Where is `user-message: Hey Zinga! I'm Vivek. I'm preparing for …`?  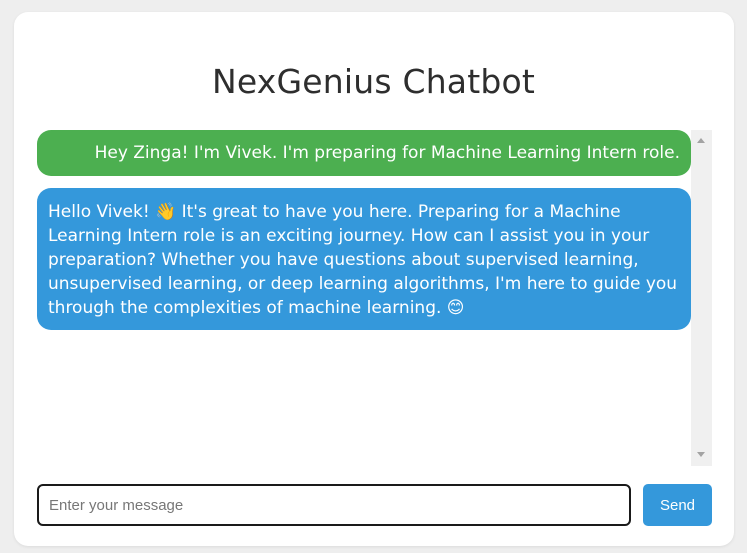 user-message: Hey Zinga! I'm Vivek. I'm preparing for … is located at coordinates (364, 153).